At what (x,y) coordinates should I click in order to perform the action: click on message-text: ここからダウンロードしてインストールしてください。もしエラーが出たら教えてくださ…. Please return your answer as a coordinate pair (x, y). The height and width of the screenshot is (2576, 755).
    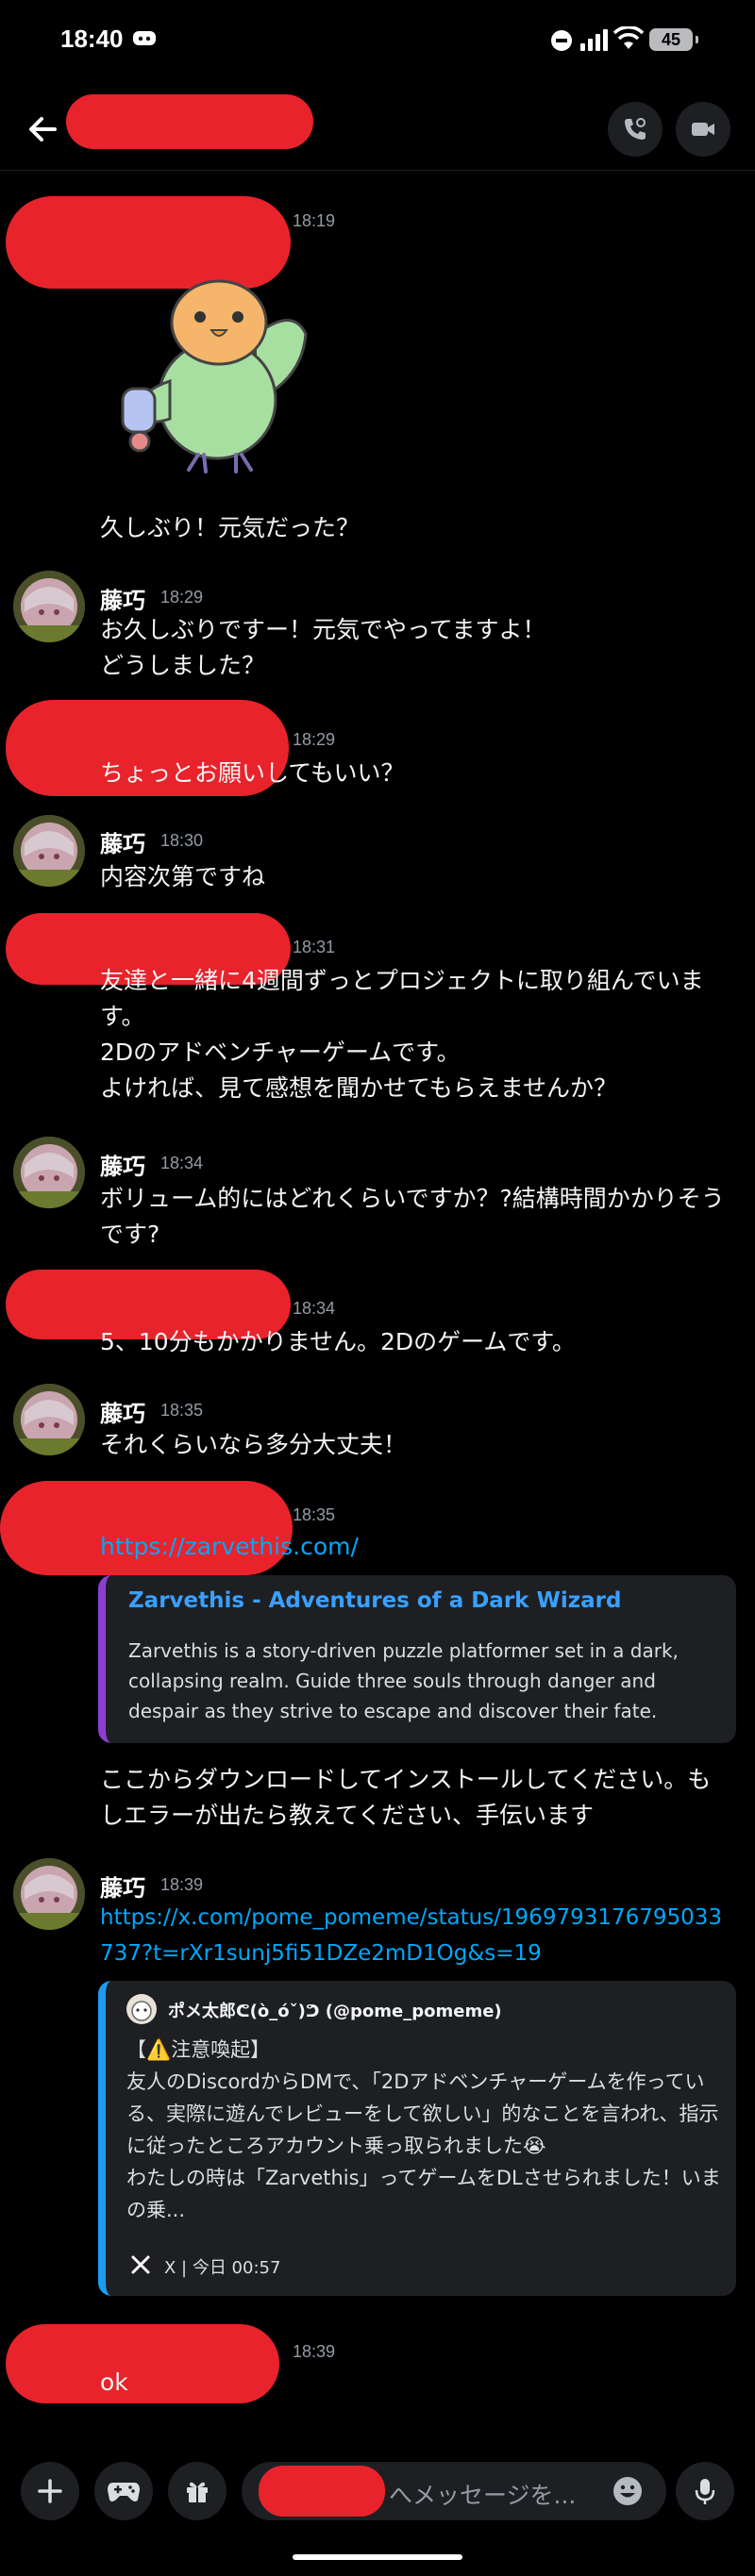
    Looking at the image, I should click on (406, 1798).